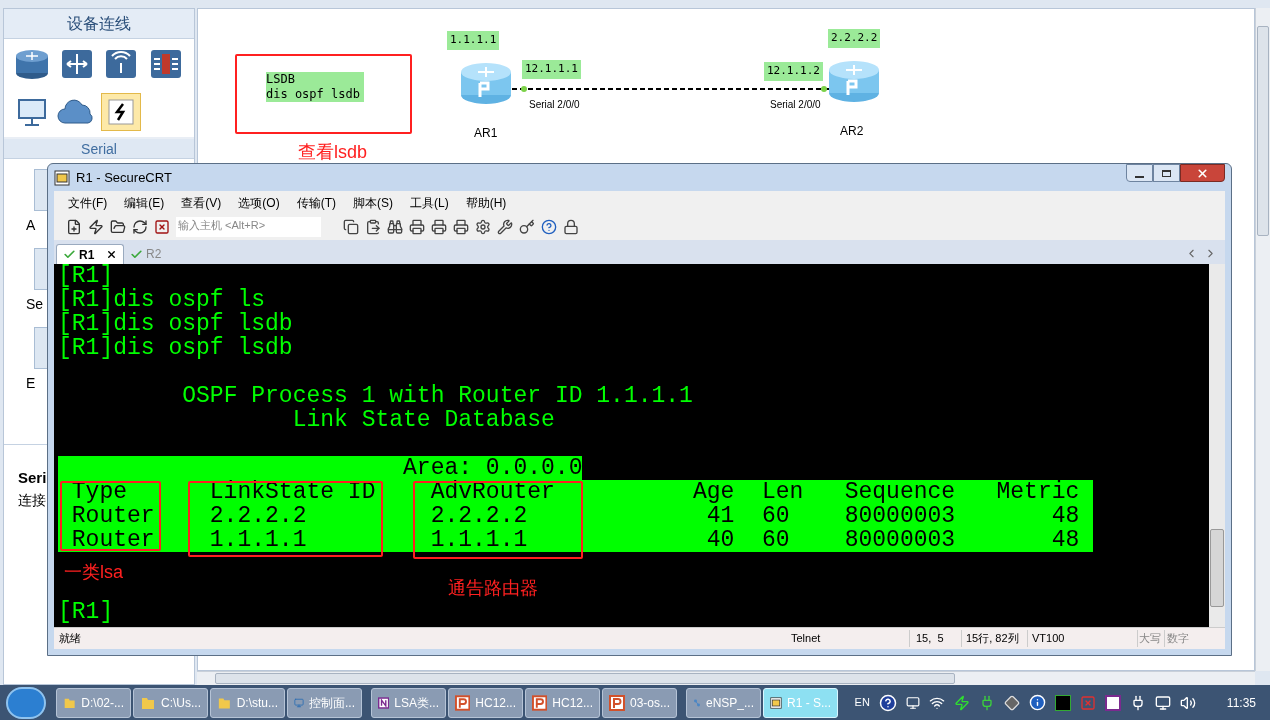 The height and width of the screenshot is (720, 1270). Describe the element at coordinates (493, 468) in the screenshot. I see `terminal-line: Area: 0.0.0.0` at that location.